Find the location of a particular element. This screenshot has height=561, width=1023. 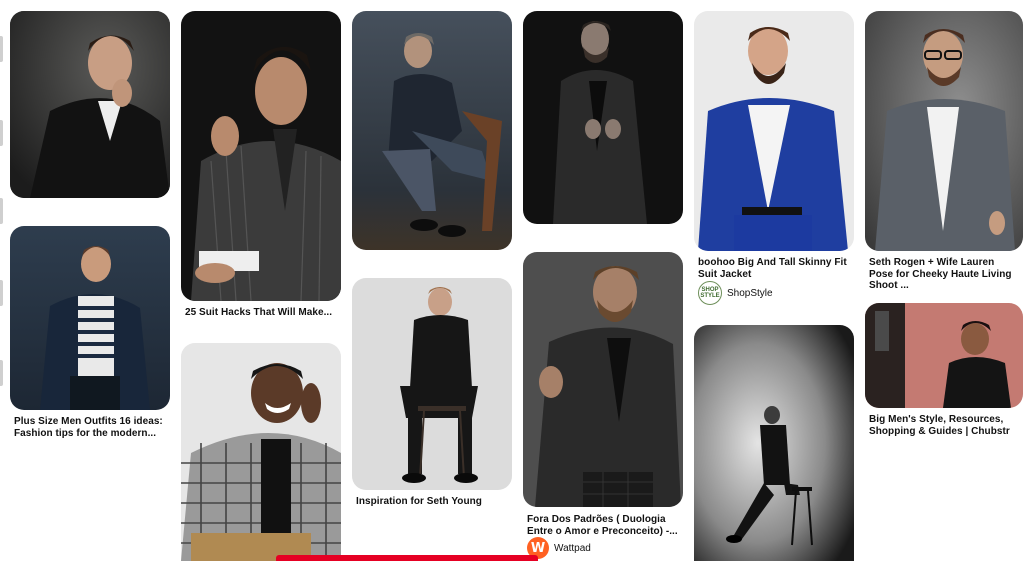

pin-title: Inspiration for Seth Young is located at coordinates (436, 502).